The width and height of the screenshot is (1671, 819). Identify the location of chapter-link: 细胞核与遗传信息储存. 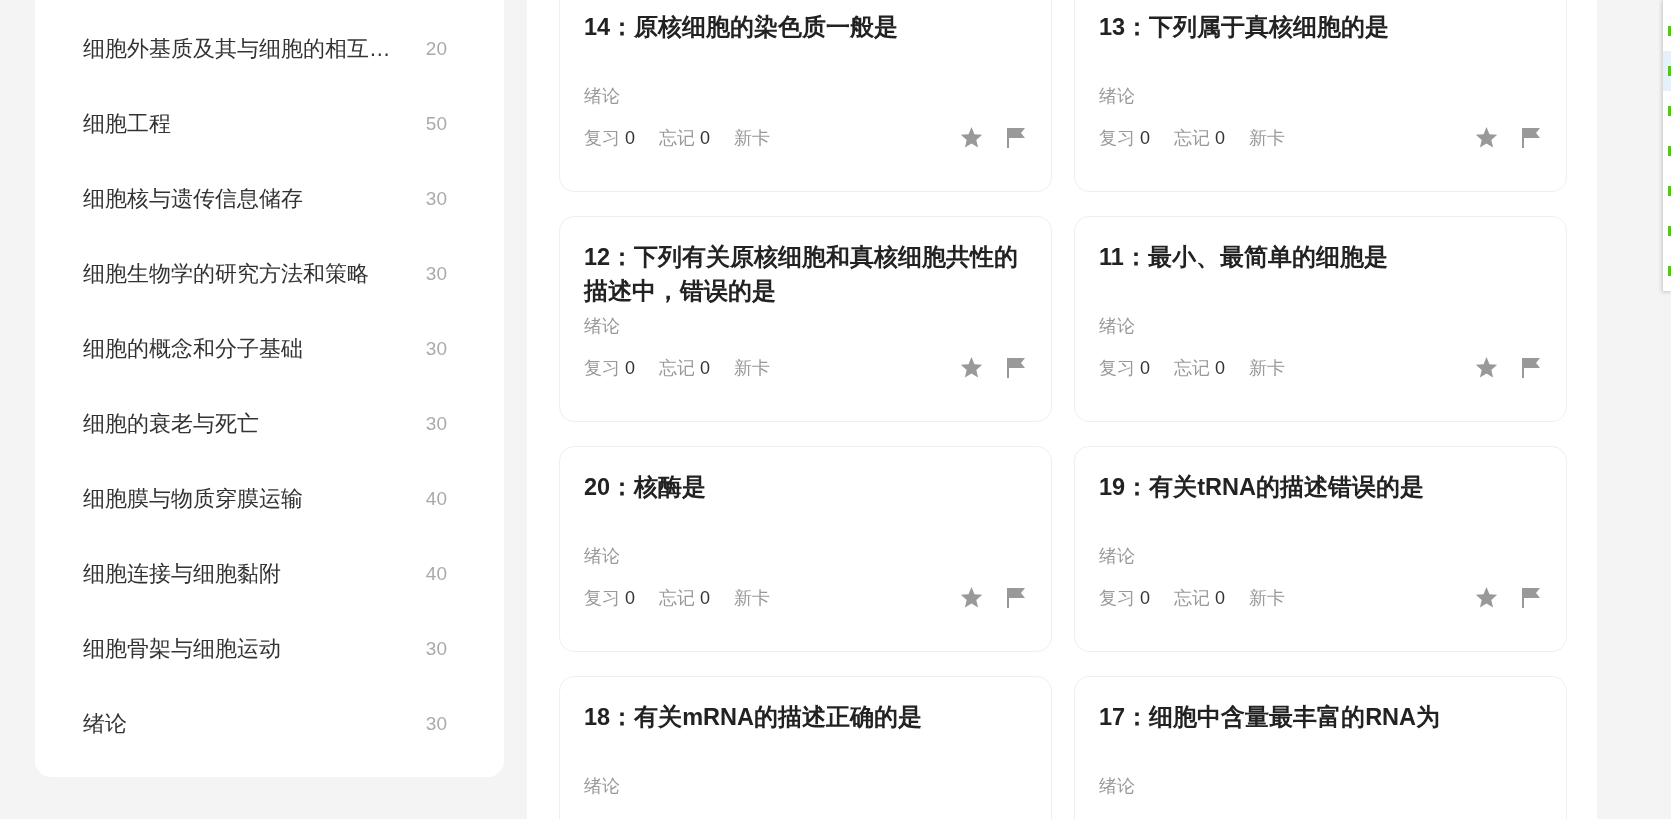
(193, 198).